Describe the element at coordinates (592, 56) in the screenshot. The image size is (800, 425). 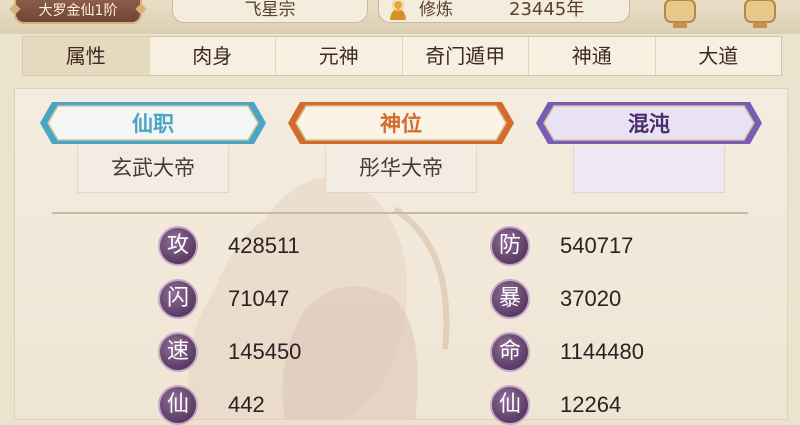
I see `tab-divine-power: 神通` at that location.